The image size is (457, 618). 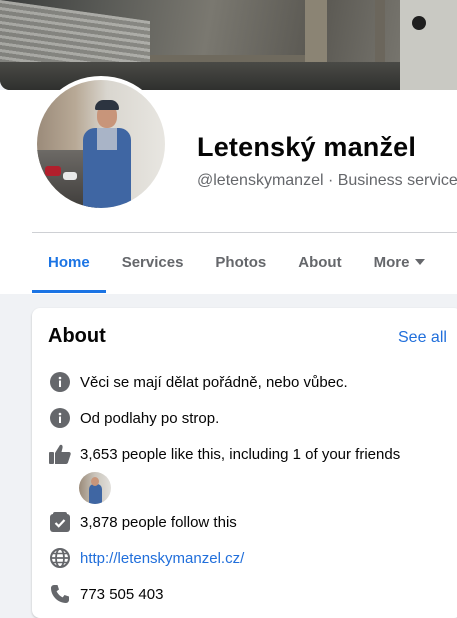 I want to click on about-item-intro: Věci se mají dělat pořádně, nebo vůbec., so click(x=198, y=382).